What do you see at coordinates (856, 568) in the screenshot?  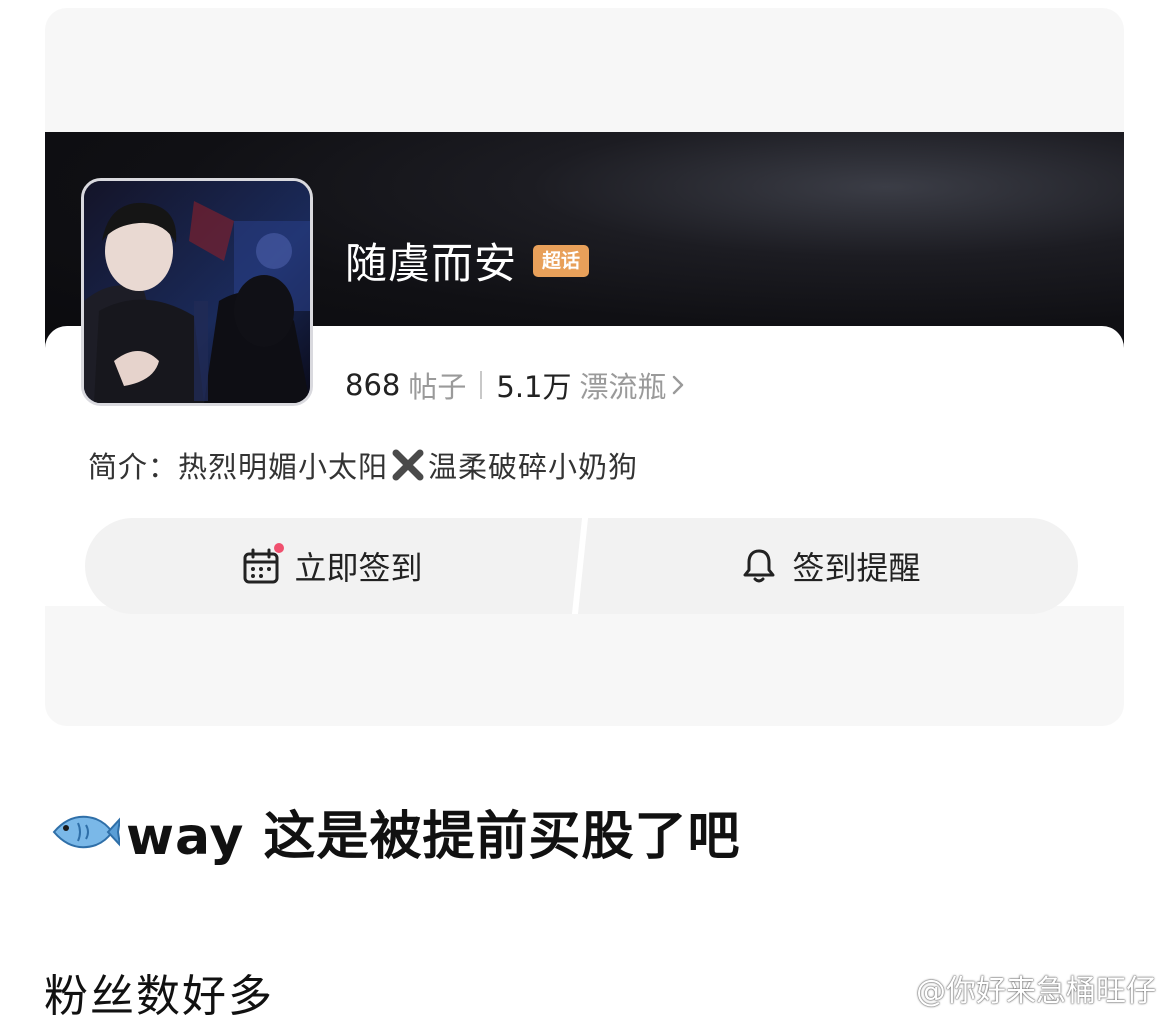 I see `reminder-label: 签到提醒` at bounding box center [856, 568].